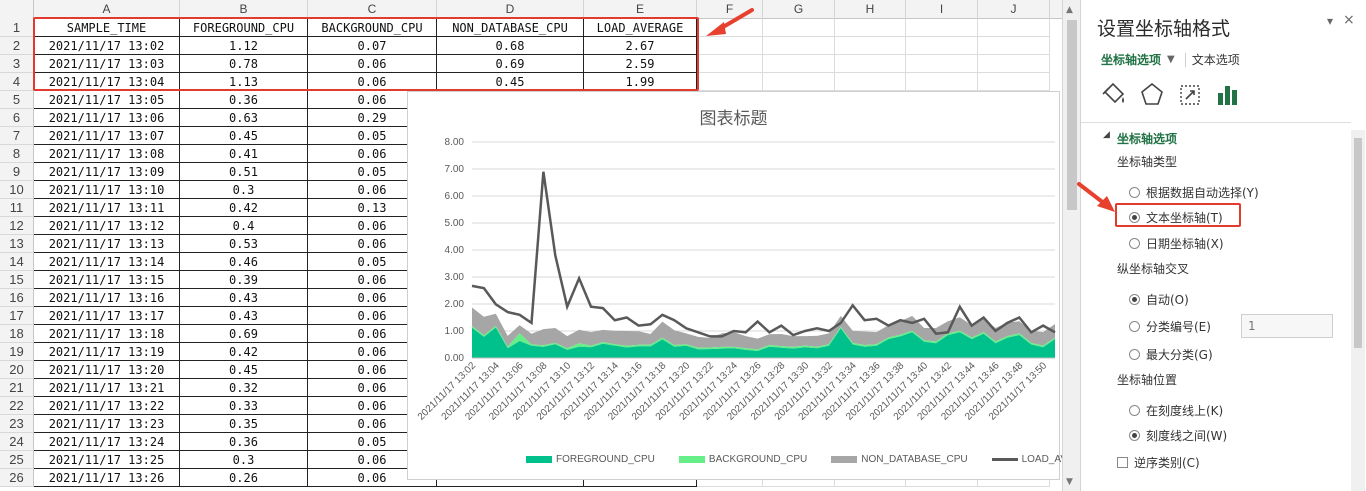  I want to click on data-cell: 1.13, so click(244, 82).